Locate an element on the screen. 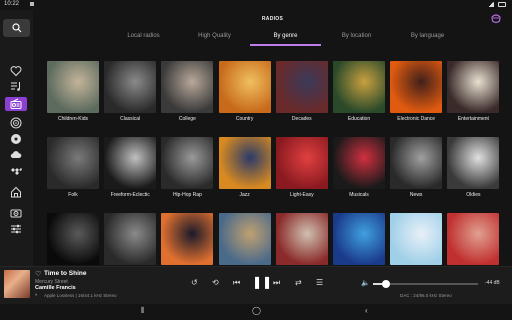 The width and height of the screenshot is (512, 320). volume-db: -44 dB is located at coordinates (492, 283).